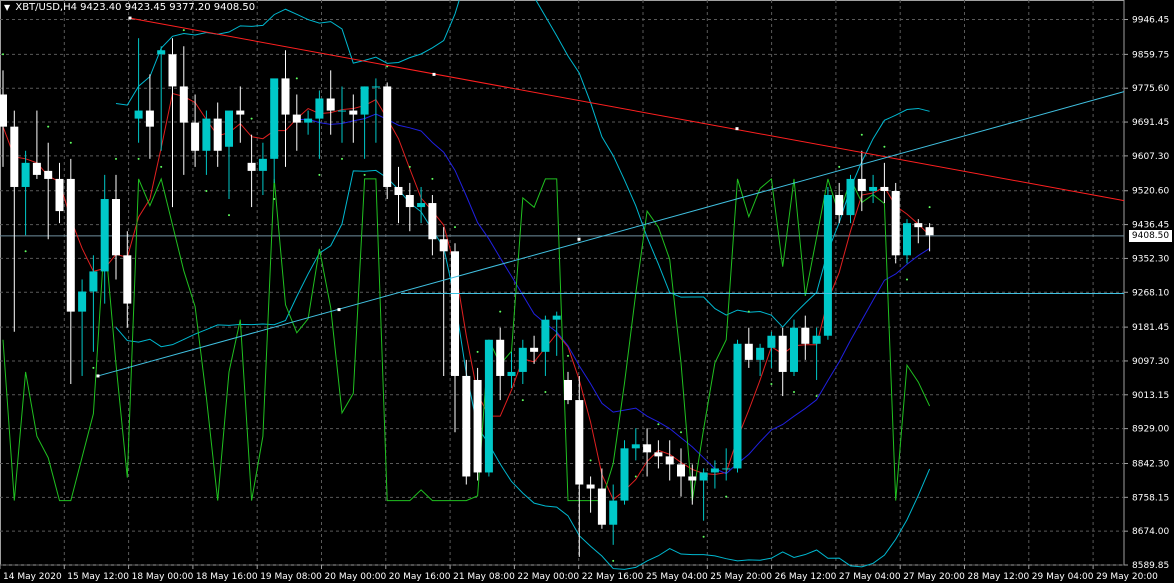  Describe the element at coordinates (1150, 21) in the screenshot. I see `y-tick-label: 9946.45` at that location.